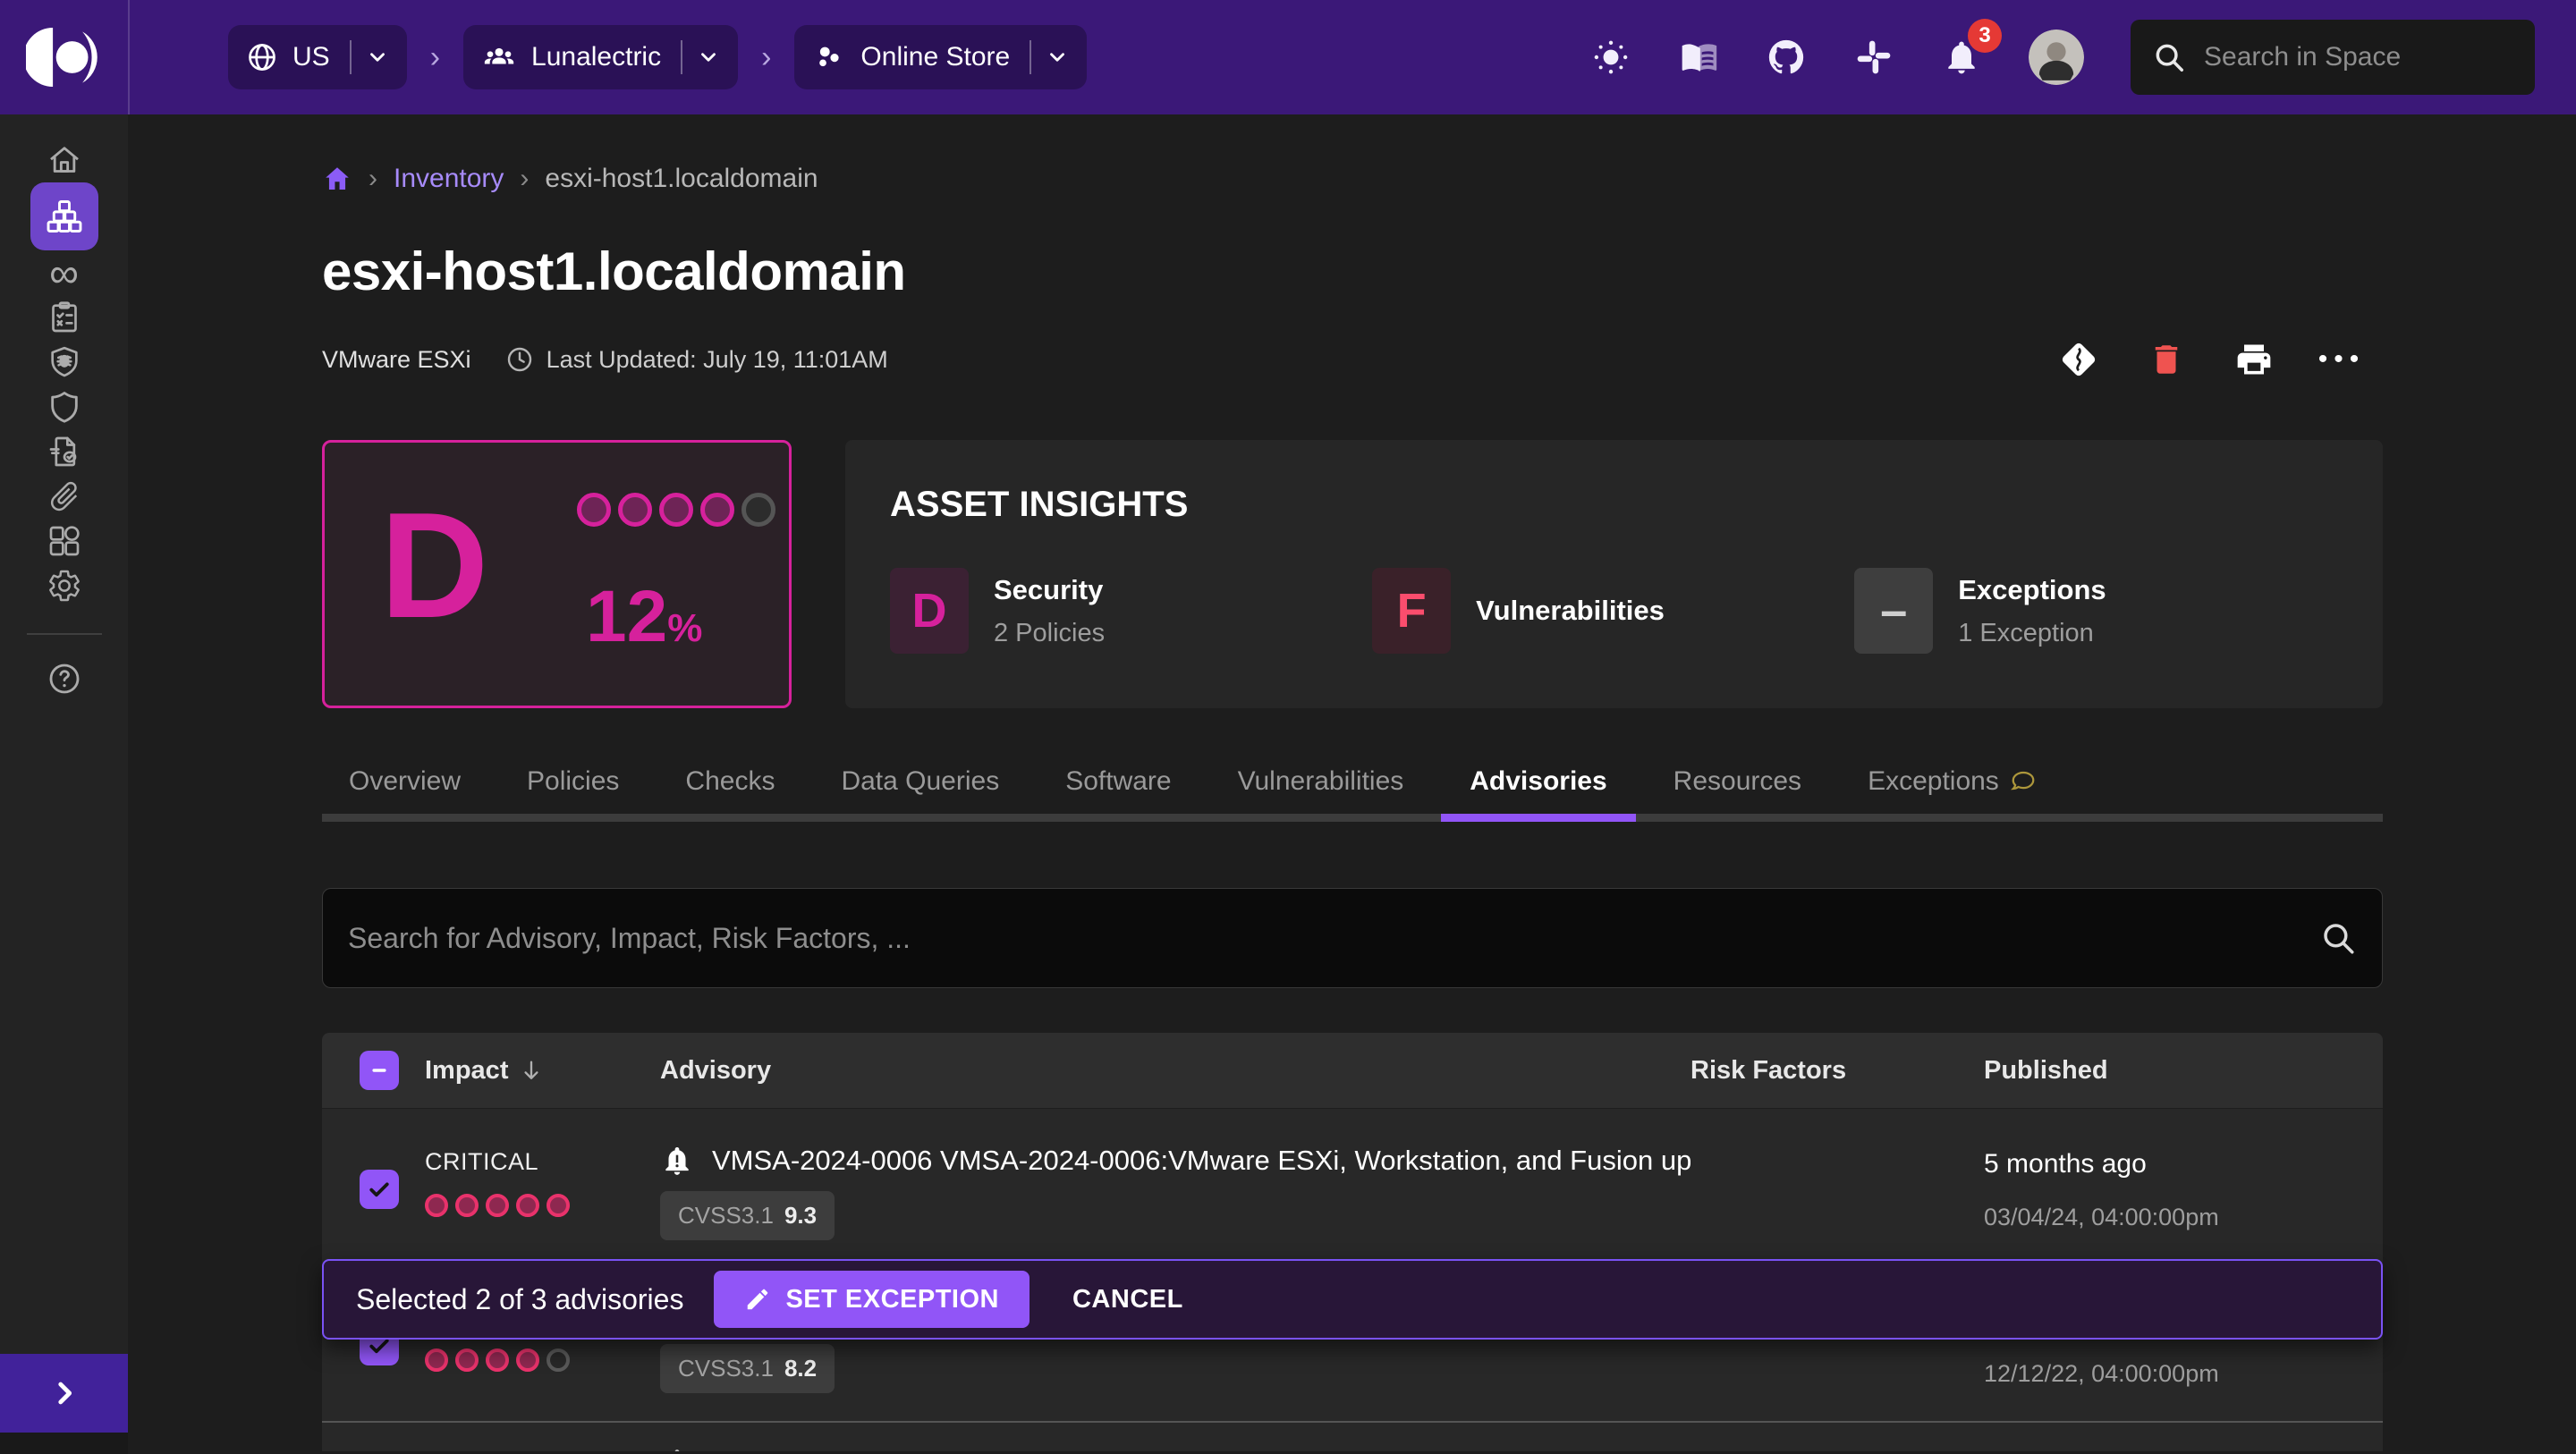 This screenshot has height=1454, width=2576. Describe the element at coordinates (379, 1190) in the screenshot. I see `row-checkbox` at that location.